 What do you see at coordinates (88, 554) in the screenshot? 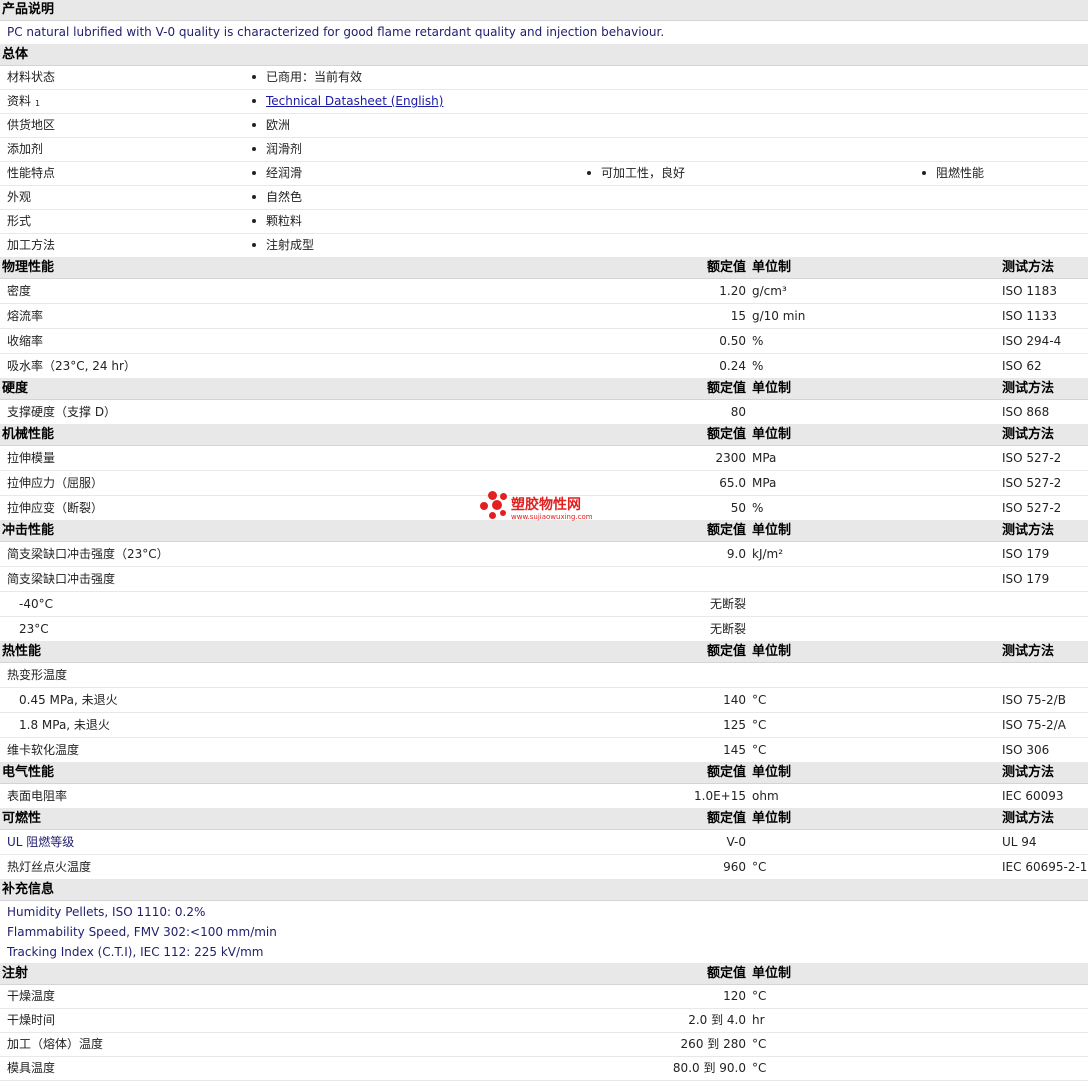
I see `property-label: 简支梁缺口冲击强度（23°C）` at bounding box center [88, 554].